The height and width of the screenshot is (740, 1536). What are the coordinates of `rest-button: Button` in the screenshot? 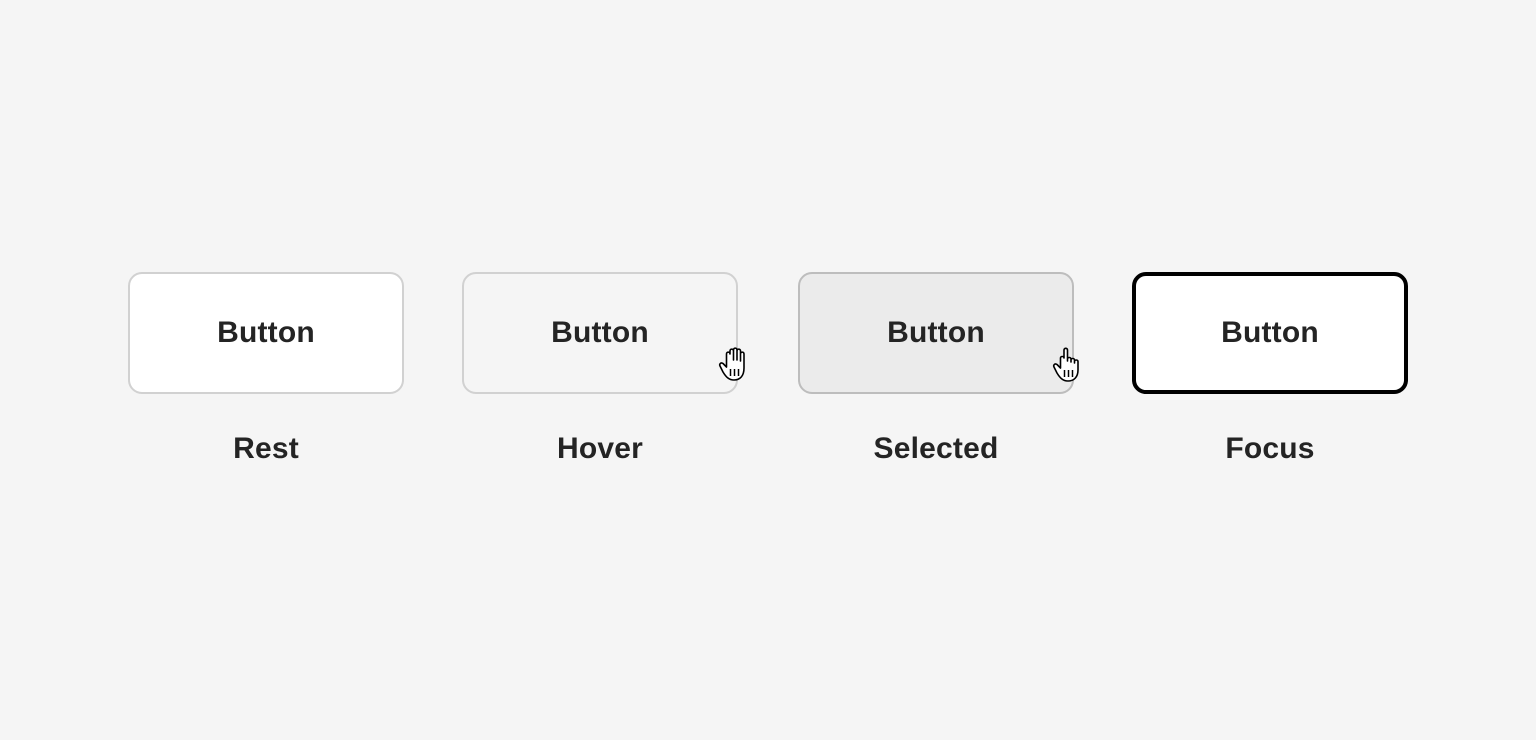 It's located at (266, 333).